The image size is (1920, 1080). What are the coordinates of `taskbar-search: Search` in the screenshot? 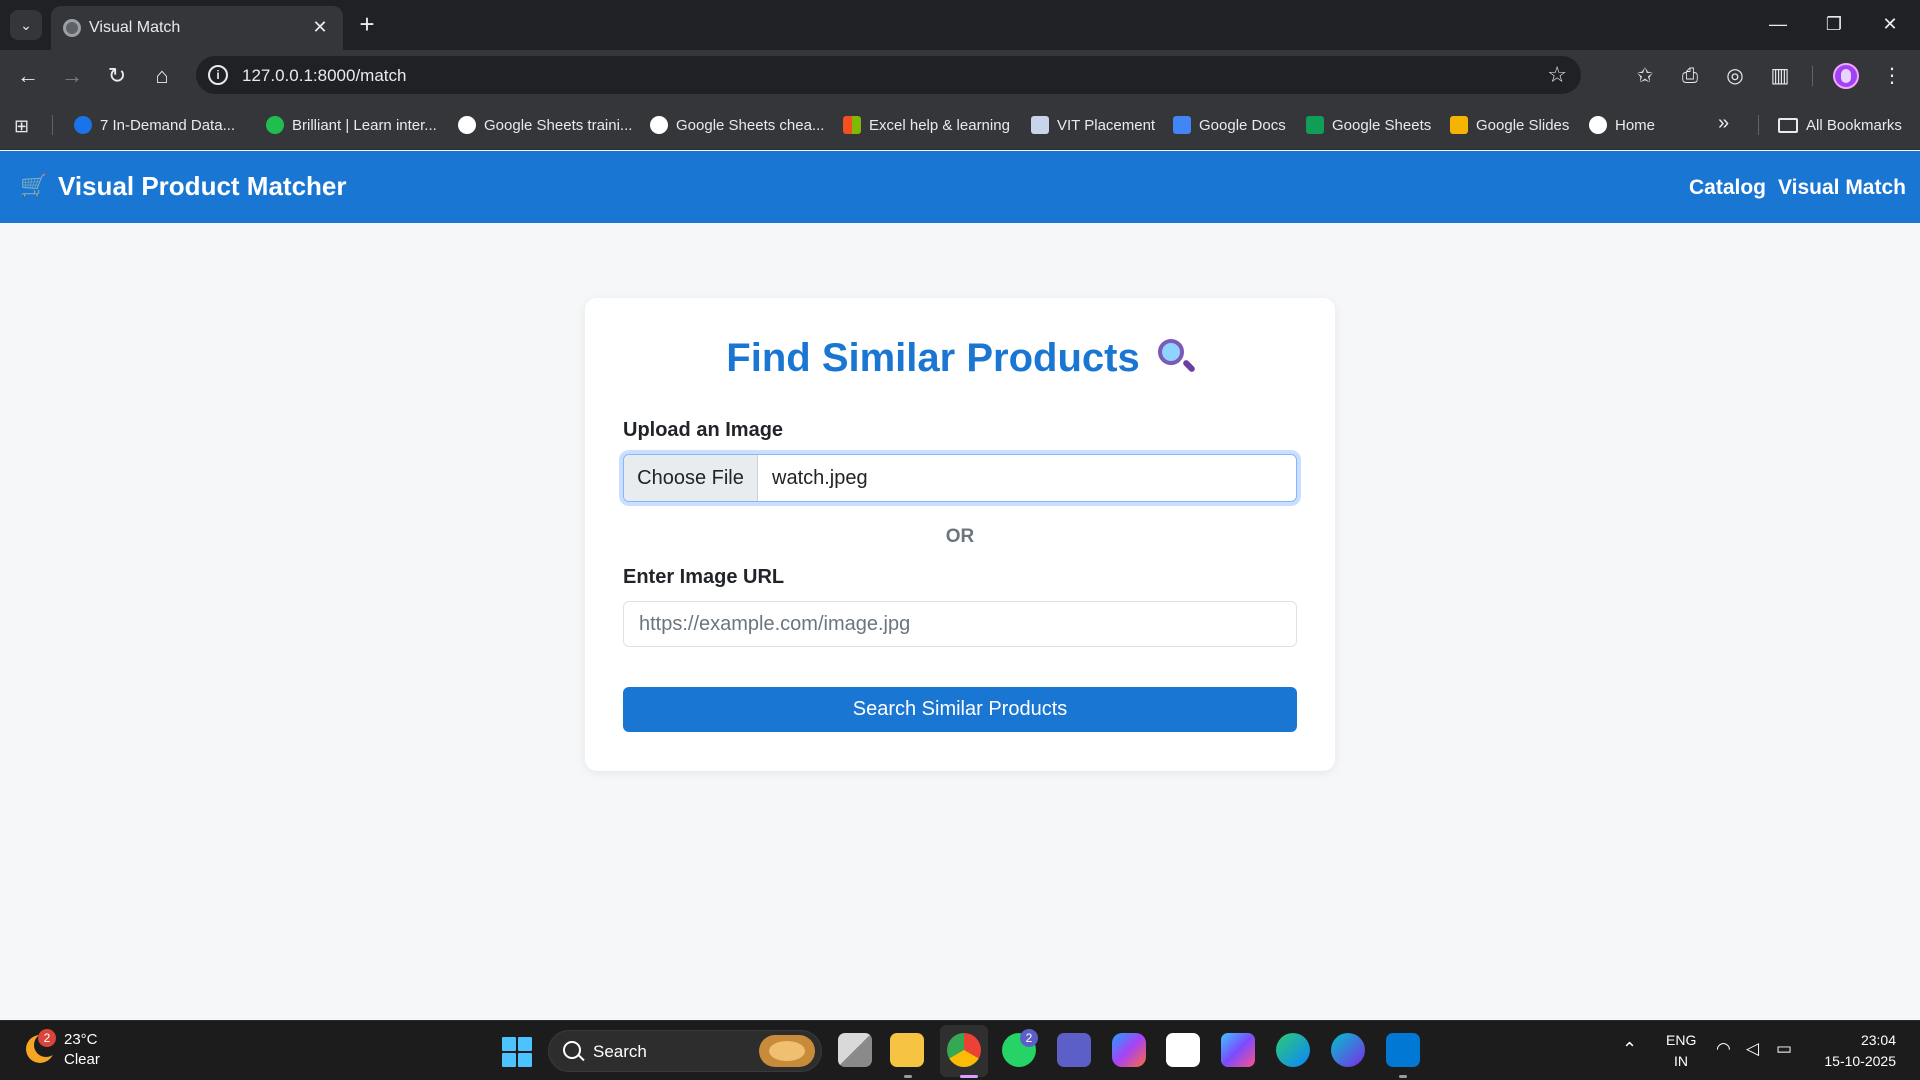 It's located at (685, 1051).